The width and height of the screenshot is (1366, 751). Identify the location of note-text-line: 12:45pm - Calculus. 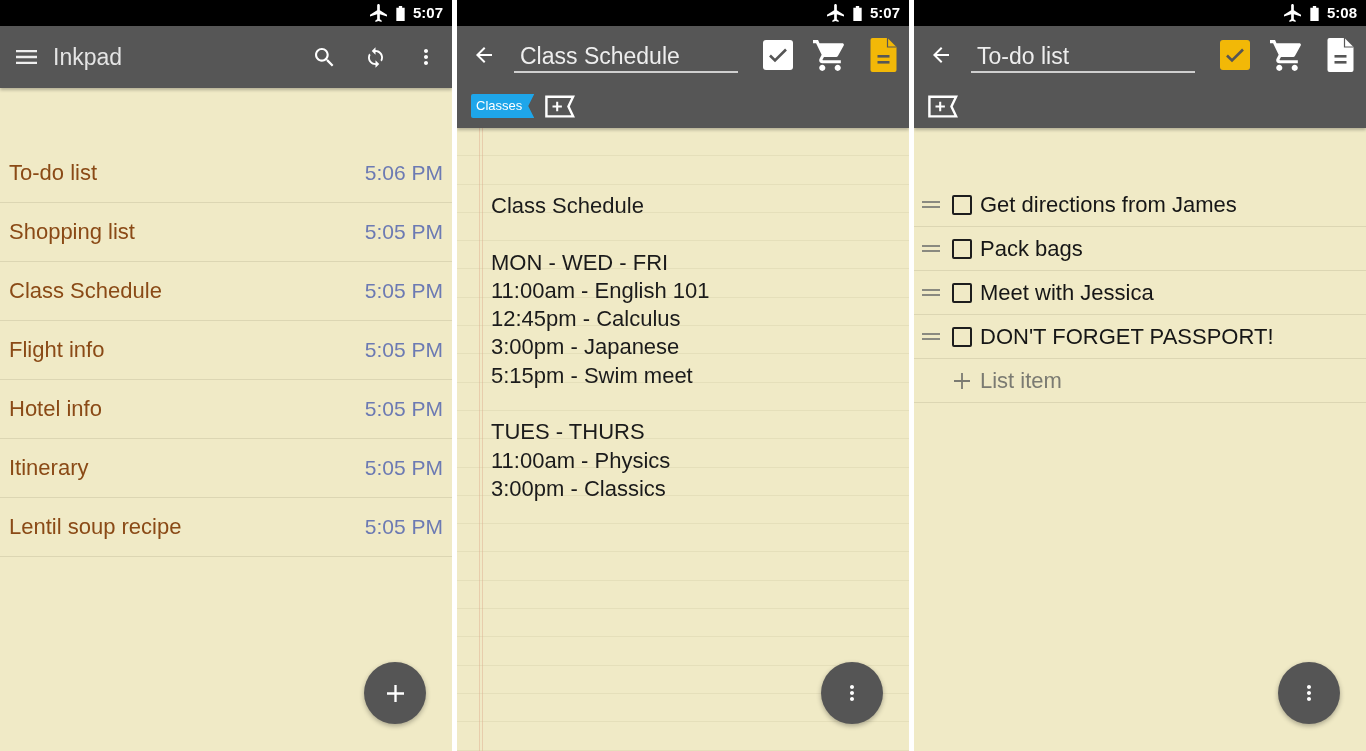
(586, 319).